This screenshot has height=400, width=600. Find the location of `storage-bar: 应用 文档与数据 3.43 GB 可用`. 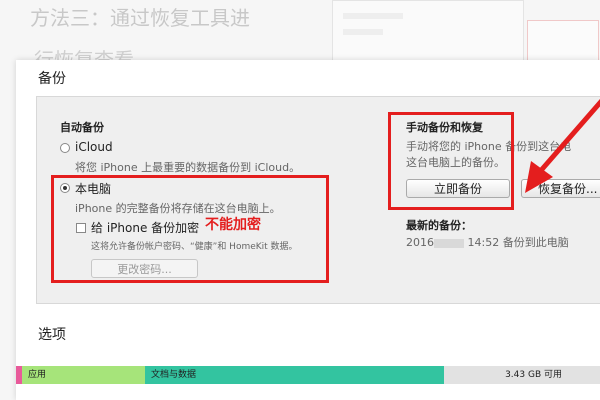

storage-bar: 应用 文档与数据 3.43 GB 可用 is located at coordinates (308, 375).